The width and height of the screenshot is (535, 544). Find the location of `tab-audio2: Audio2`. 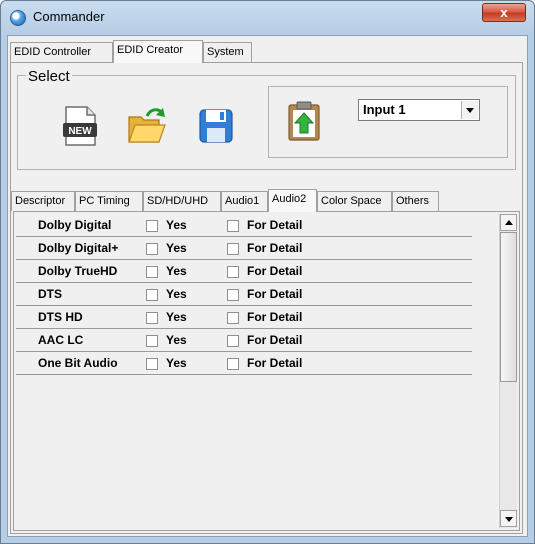

tab-audio2: Audio2 is located at coordinates (292, 200).